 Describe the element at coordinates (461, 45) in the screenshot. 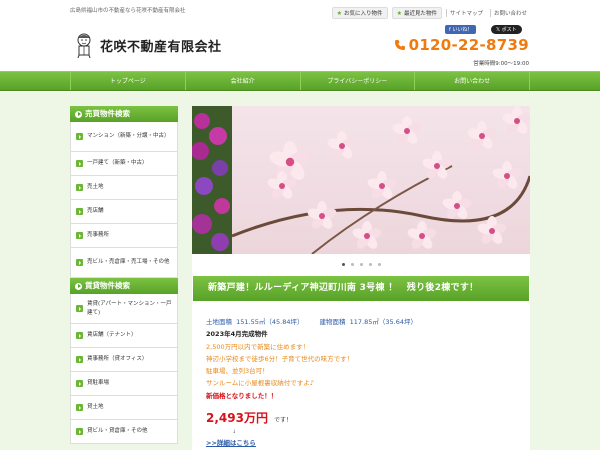

I see `phone-number: 0120-22-8739` at that location.